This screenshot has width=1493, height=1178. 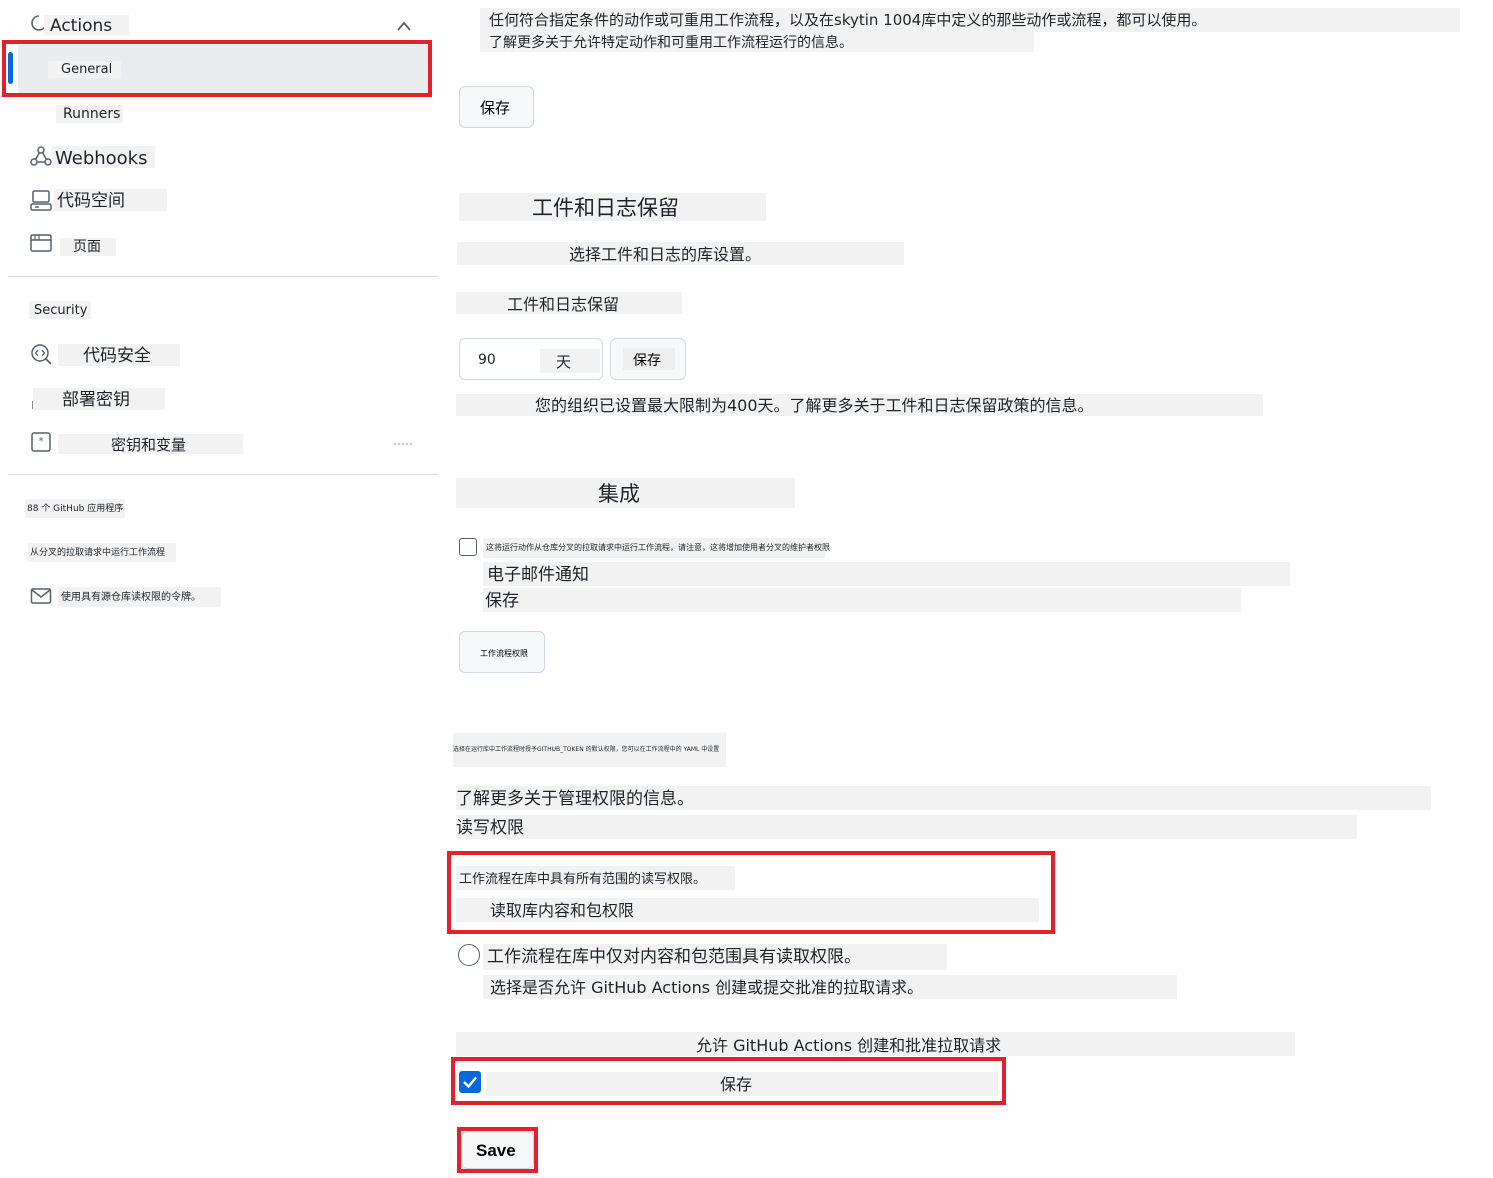 I want to click on pages-icon, so click(x=41, y=245).